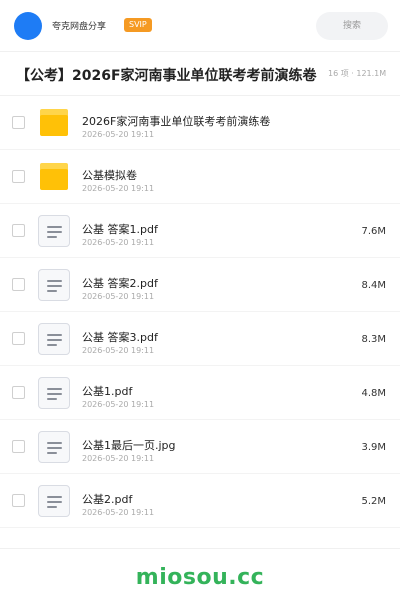 The width and height of the screenshot is (400, 600). I want to click on file-name: 2026F家河南事业单位联考考前演练卷, so click(176, 121).